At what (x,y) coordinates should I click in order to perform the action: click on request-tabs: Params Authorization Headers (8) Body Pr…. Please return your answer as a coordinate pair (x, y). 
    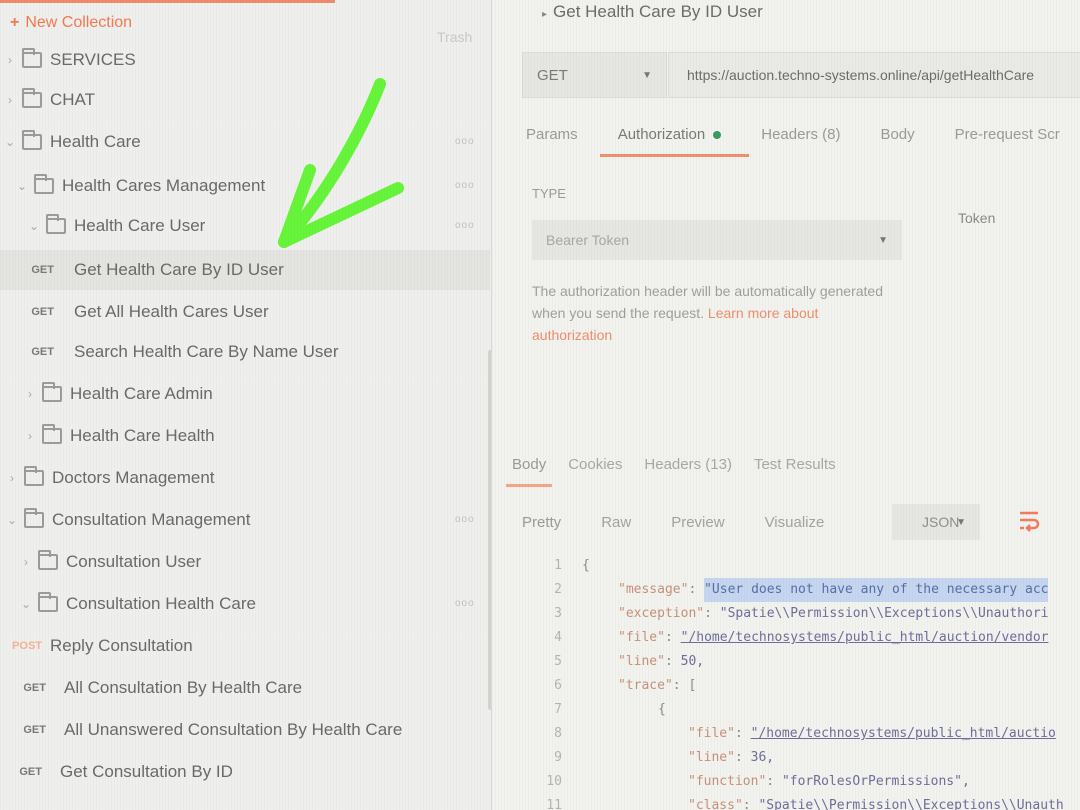
    Looking at the image, I should click on (803, 141).